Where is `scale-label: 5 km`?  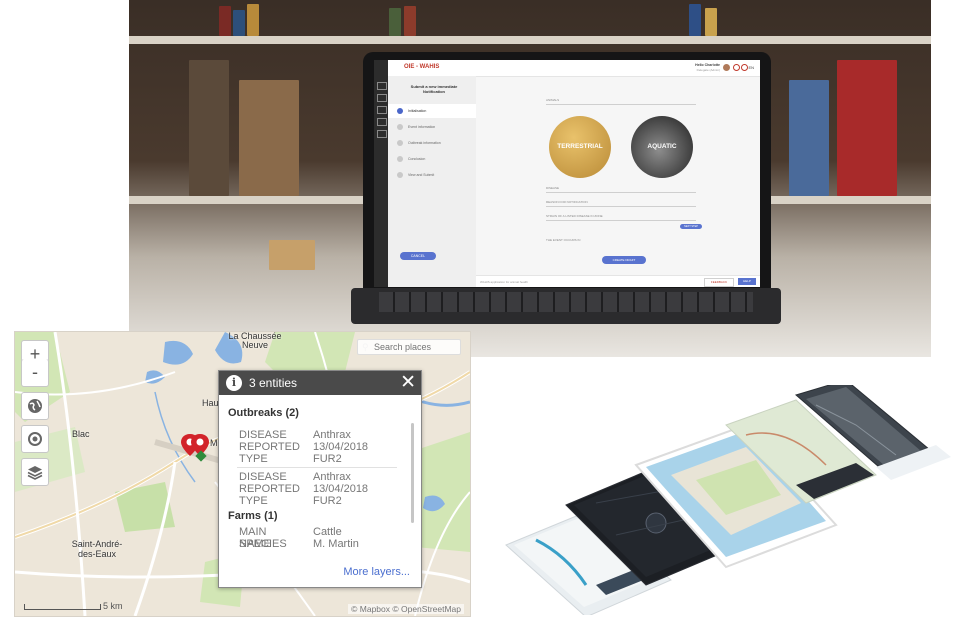 scale-label: 5 km is located at coordinates (113, 606).